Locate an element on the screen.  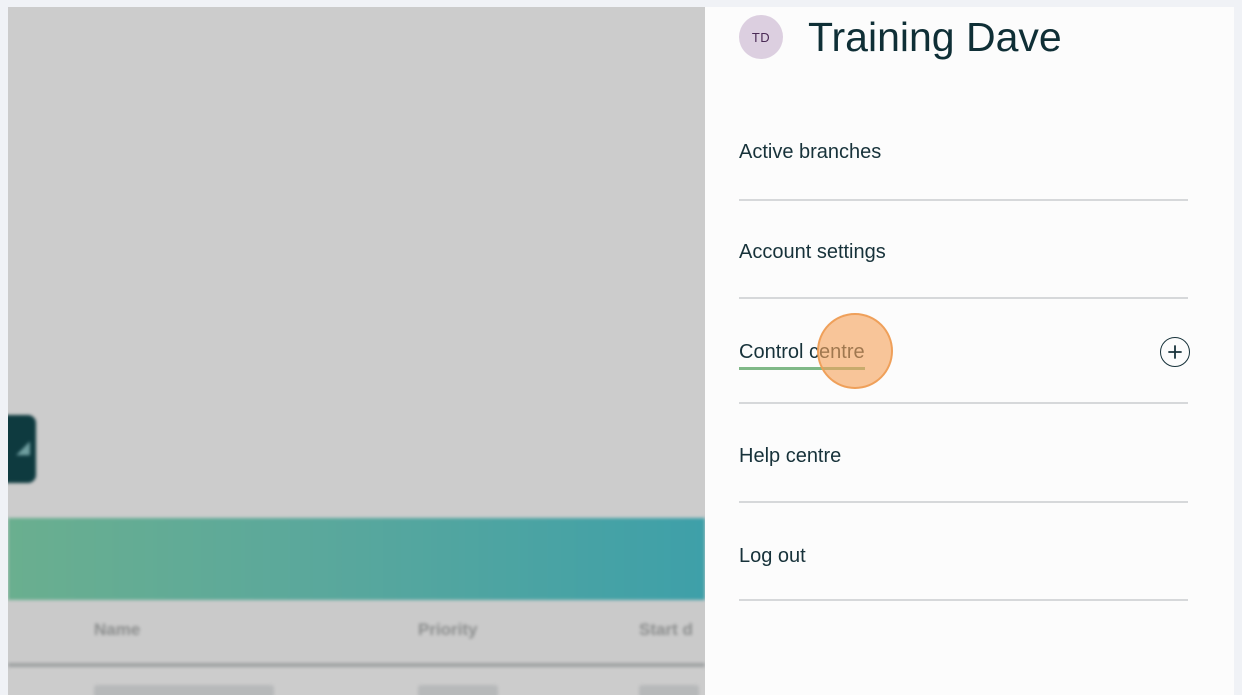
menu-item-label: Control centre is located at coordinates (802, 355).